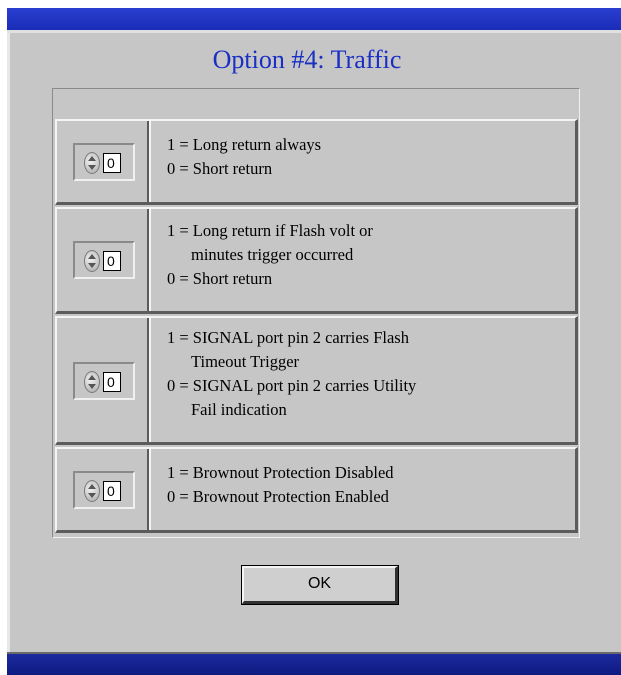 The width and height of the screenshot is (621, 675). I want to click on option-3-value-field: 0, so click(112, 382).